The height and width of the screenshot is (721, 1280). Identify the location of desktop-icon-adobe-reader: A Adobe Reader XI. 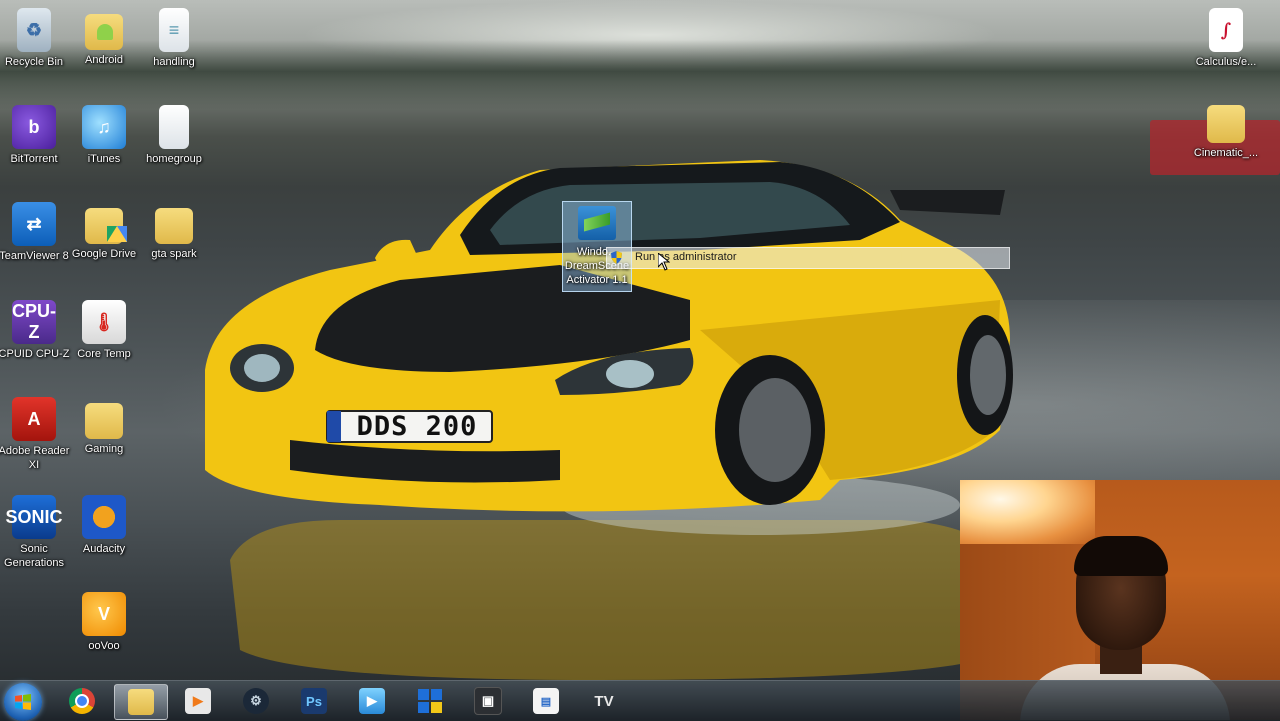
(35, 434).